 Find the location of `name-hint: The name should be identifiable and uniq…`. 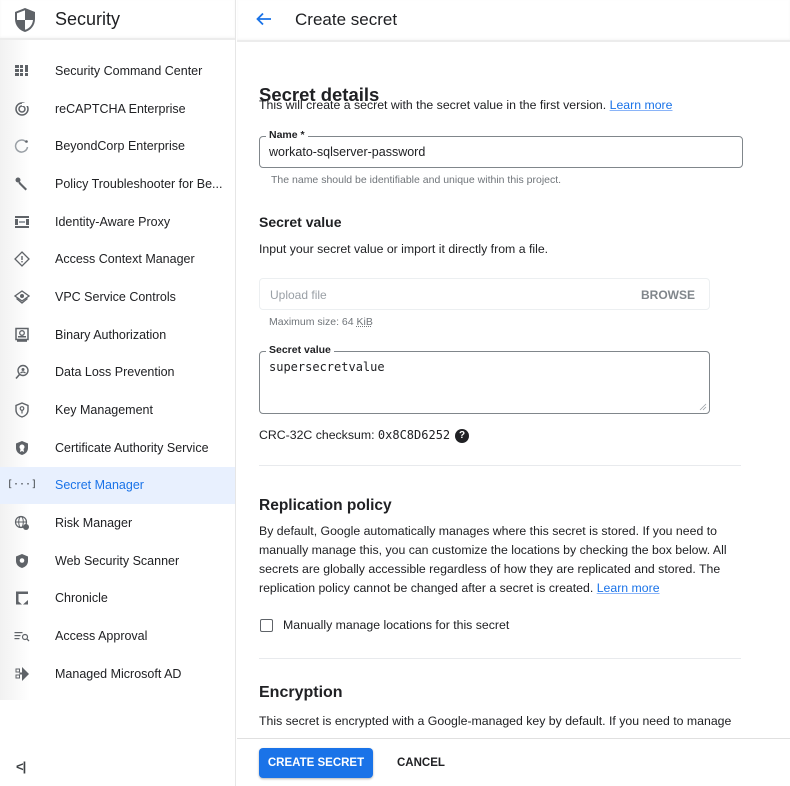

name-hint: The name should be identifiable and uniq… is located at coordinates (416, 180).